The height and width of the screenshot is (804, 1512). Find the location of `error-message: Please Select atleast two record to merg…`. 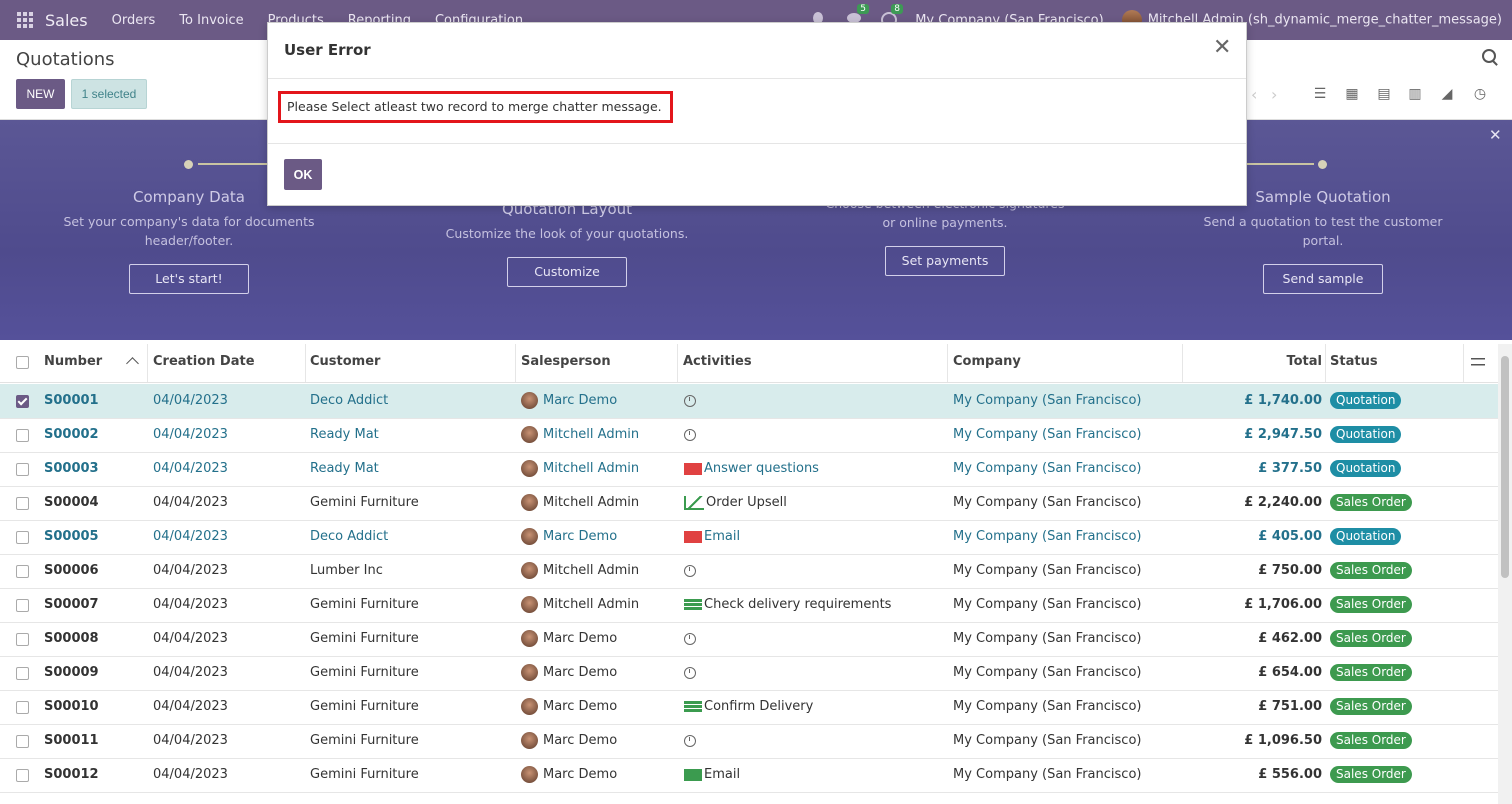

error-message: Please Select atleast two record to merg… is located at coordinates (475, 107).